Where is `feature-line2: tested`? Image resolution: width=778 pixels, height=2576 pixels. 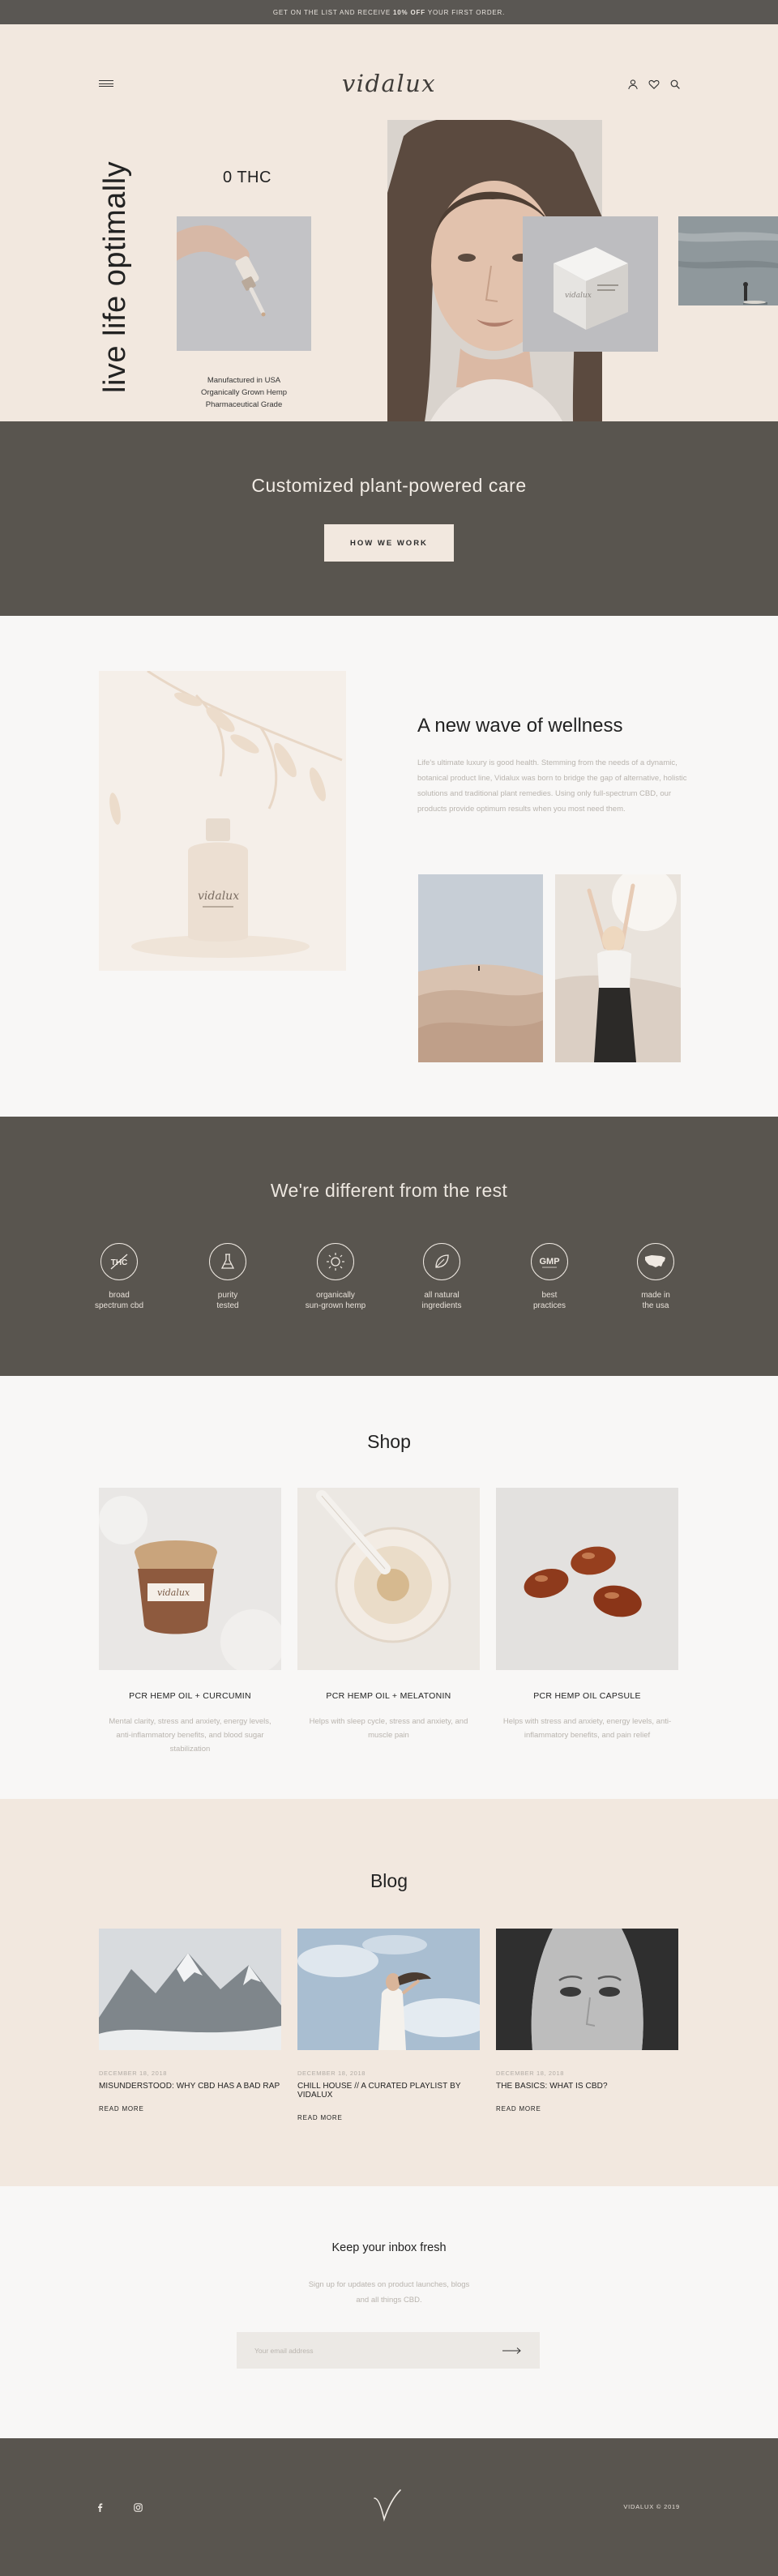
feature-line2: tested is located at coordinates (228, 1305).